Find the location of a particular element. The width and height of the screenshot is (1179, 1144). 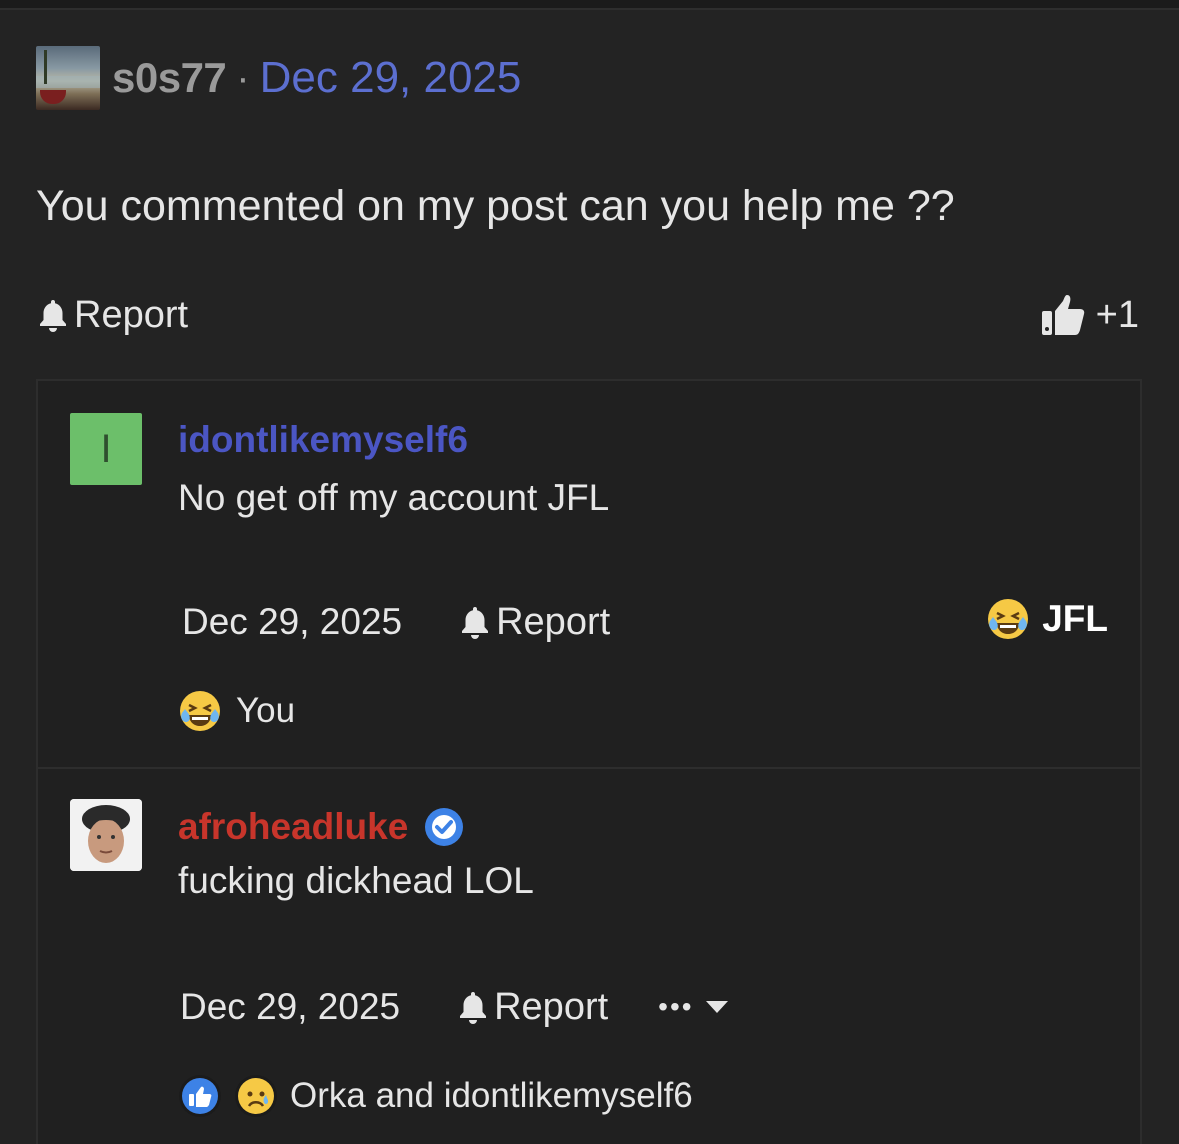

more-label: ••• is located at coordinates (676, 1006).